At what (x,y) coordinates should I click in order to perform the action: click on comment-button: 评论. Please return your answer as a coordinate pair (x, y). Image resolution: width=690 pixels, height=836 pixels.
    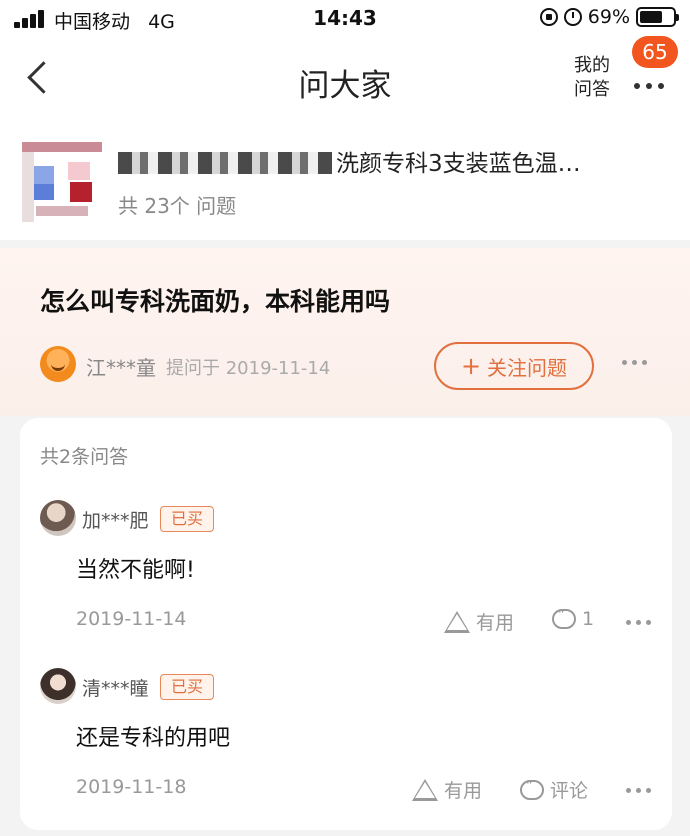
    Looking at the image, I should click on (554, 789).